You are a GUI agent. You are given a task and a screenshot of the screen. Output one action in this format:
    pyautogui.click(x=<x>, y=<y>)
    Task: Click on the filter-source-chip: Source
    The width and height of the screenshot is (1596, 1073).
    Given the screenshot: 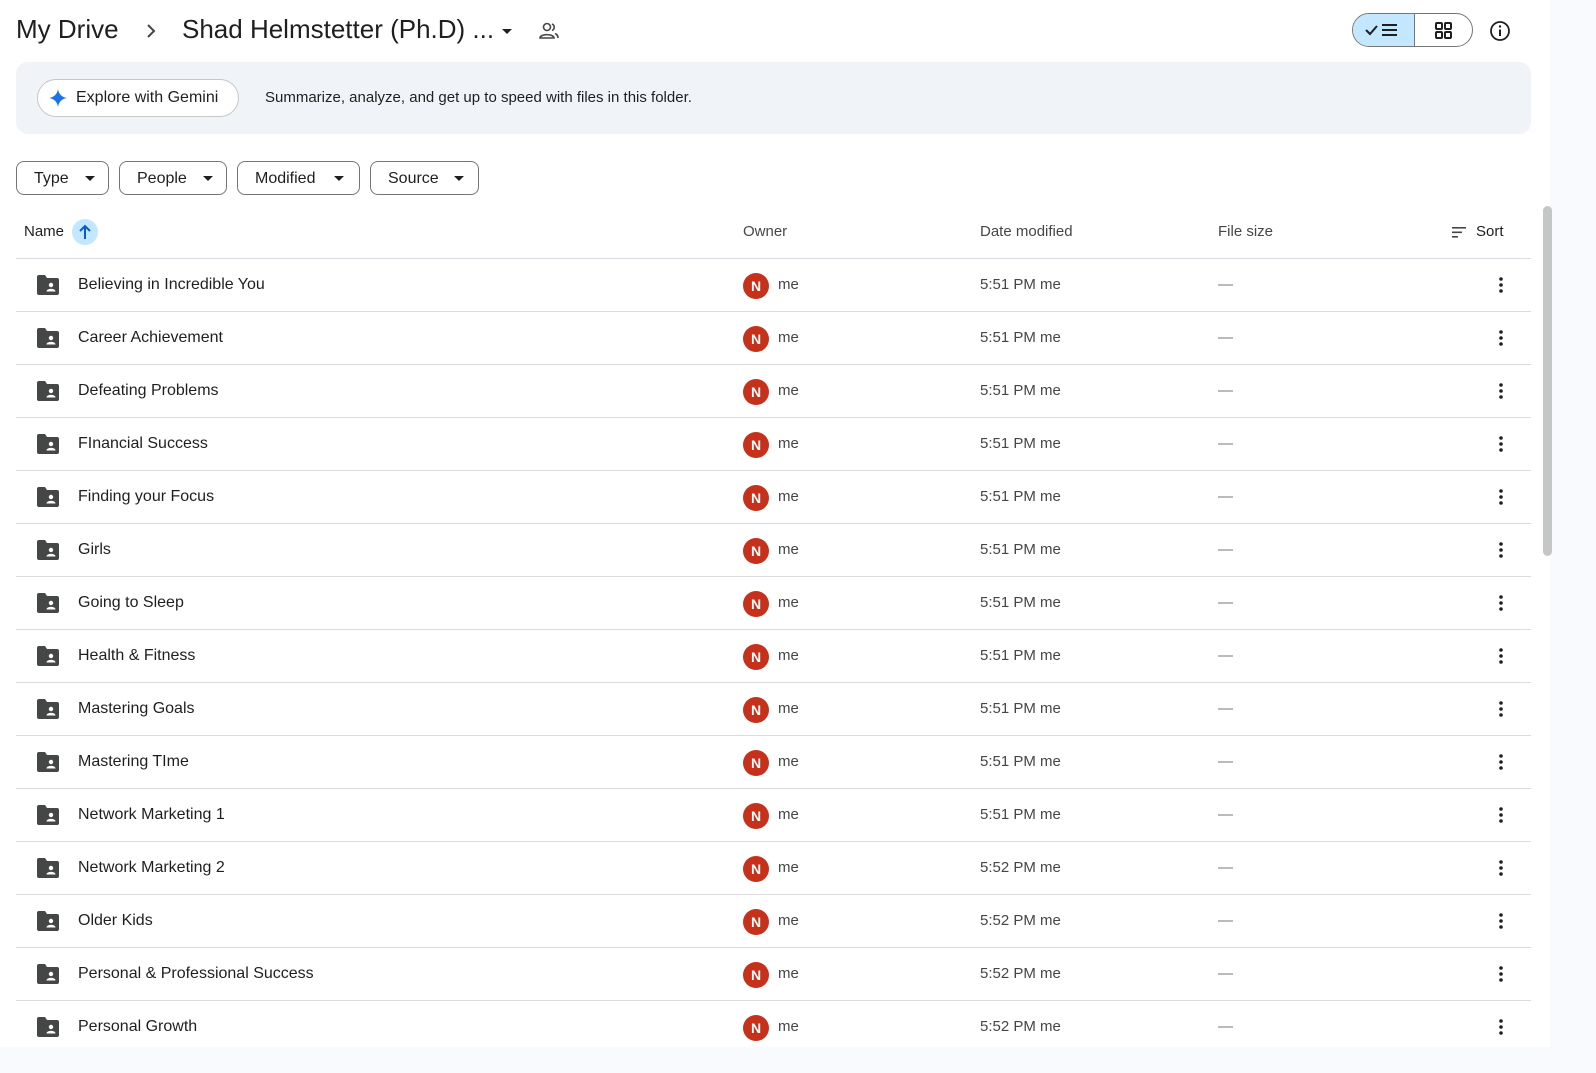 What is the action you would take?
    pyautogui.click(x=424, y=178)
    